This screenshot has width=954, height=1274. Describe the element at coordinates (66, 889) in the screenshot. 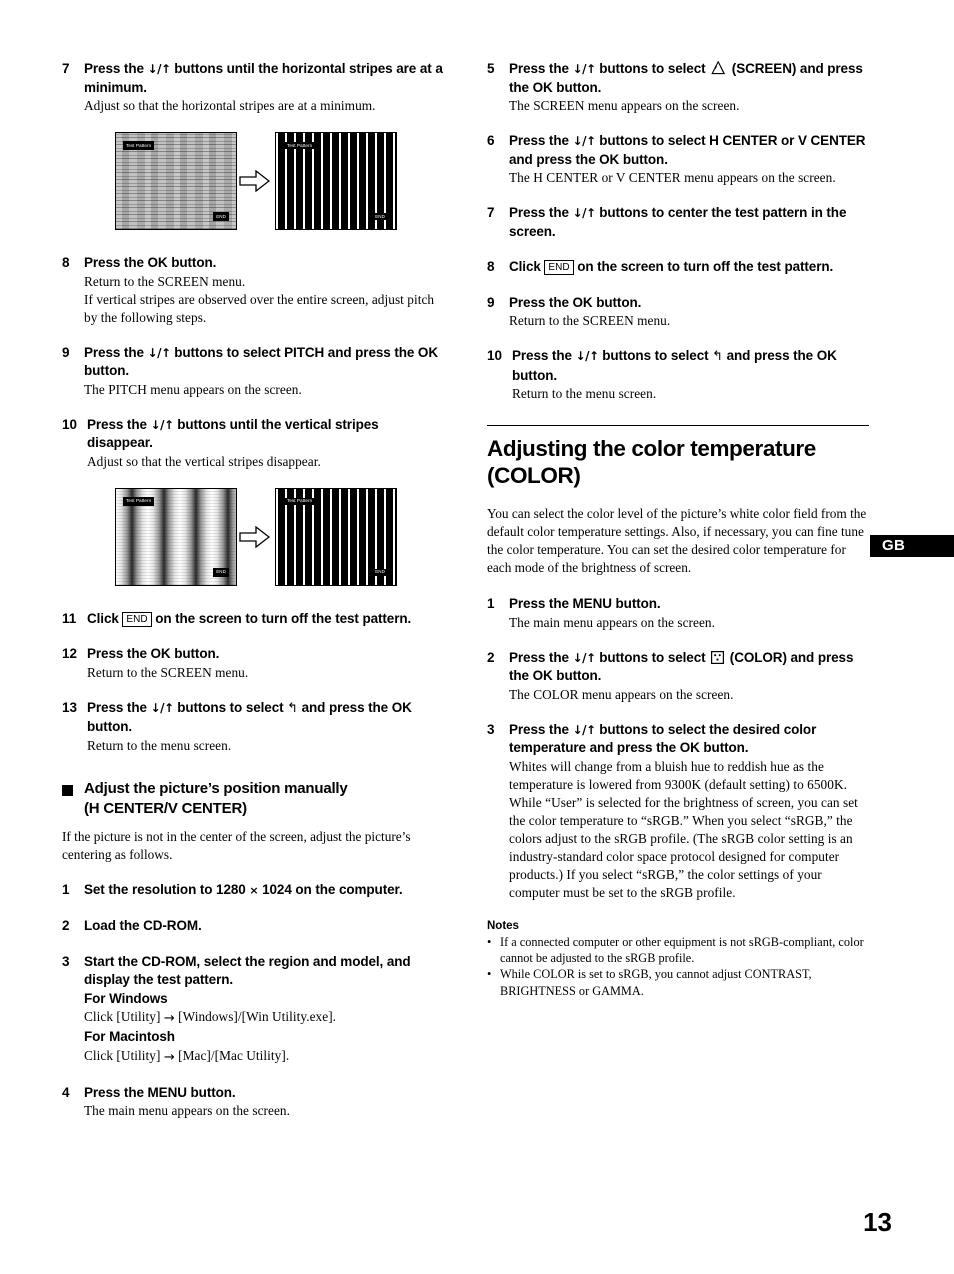

I see `step-number: 1` at that location.